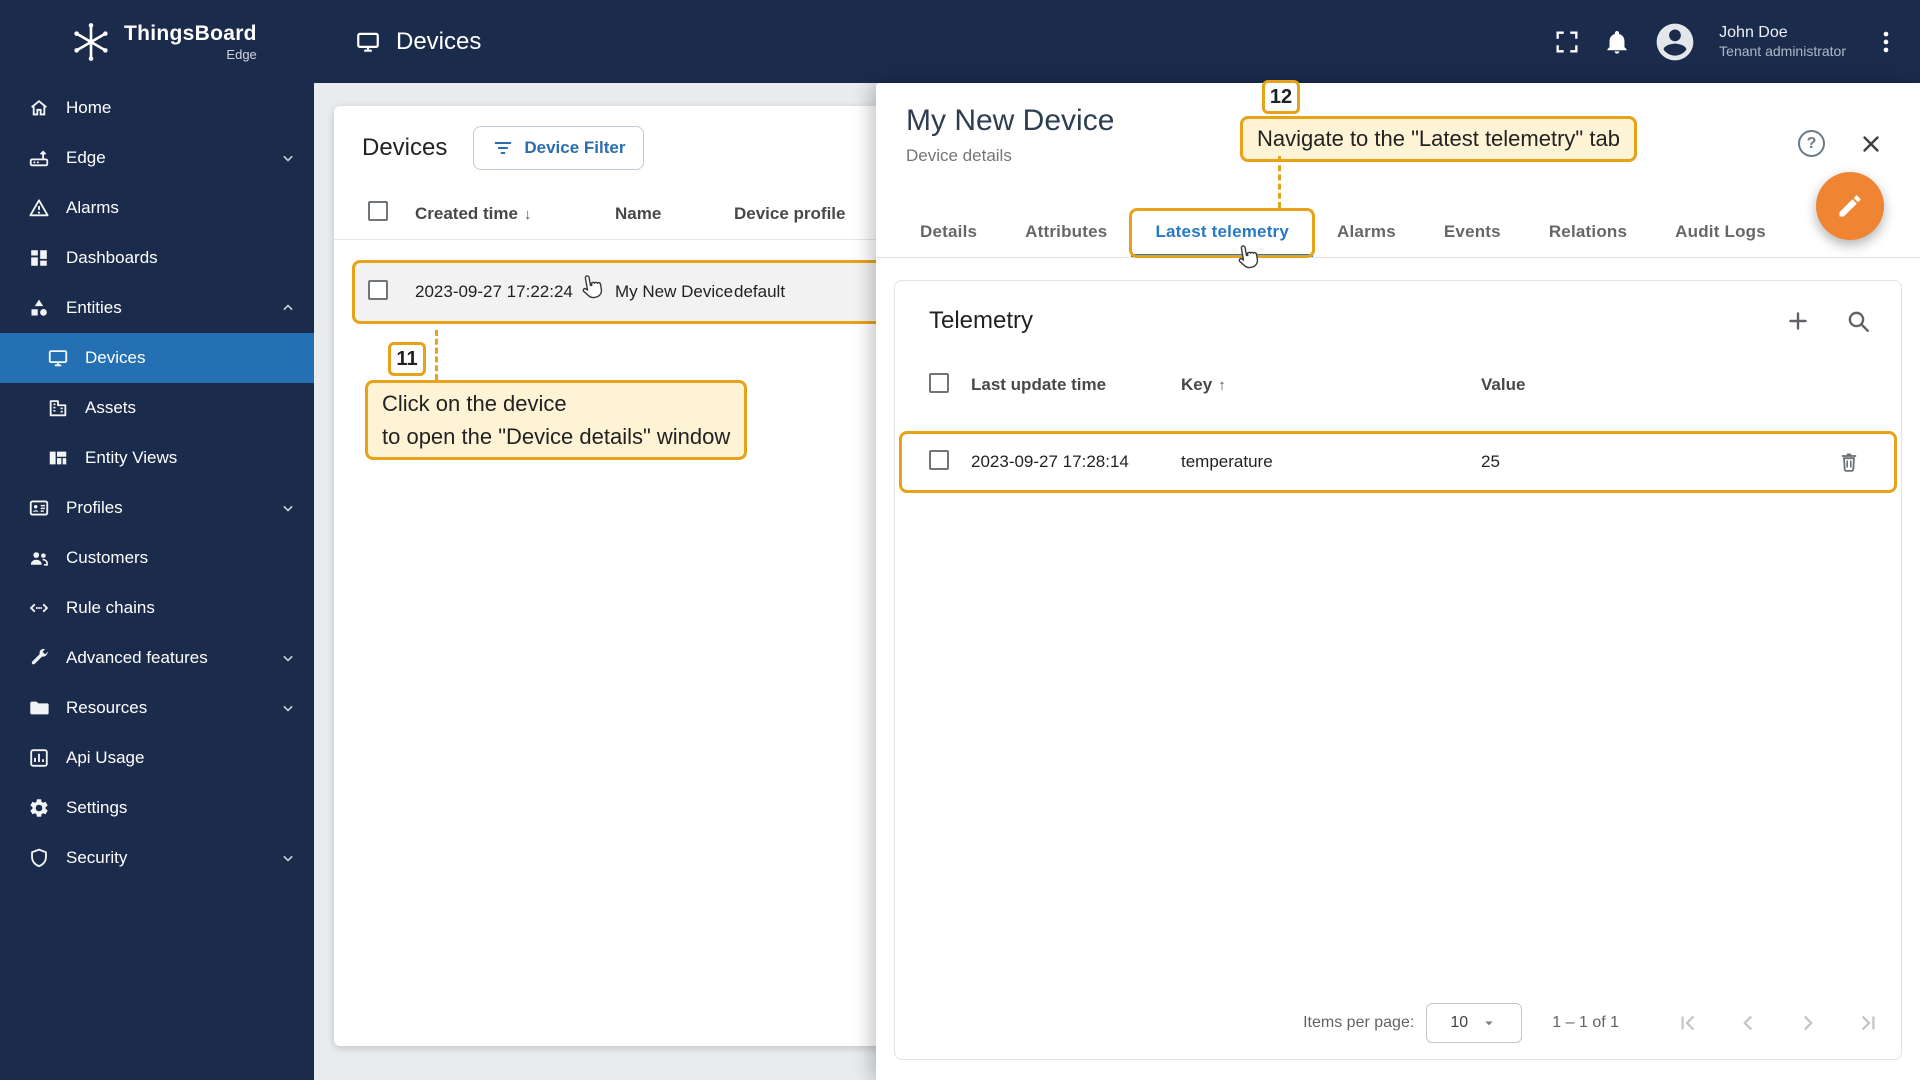 The height and width of the screenshot is (1080, 1920). Describe the element at coordinates (39, 758) in the screenshot. I see `api-usage-icon` at that location.